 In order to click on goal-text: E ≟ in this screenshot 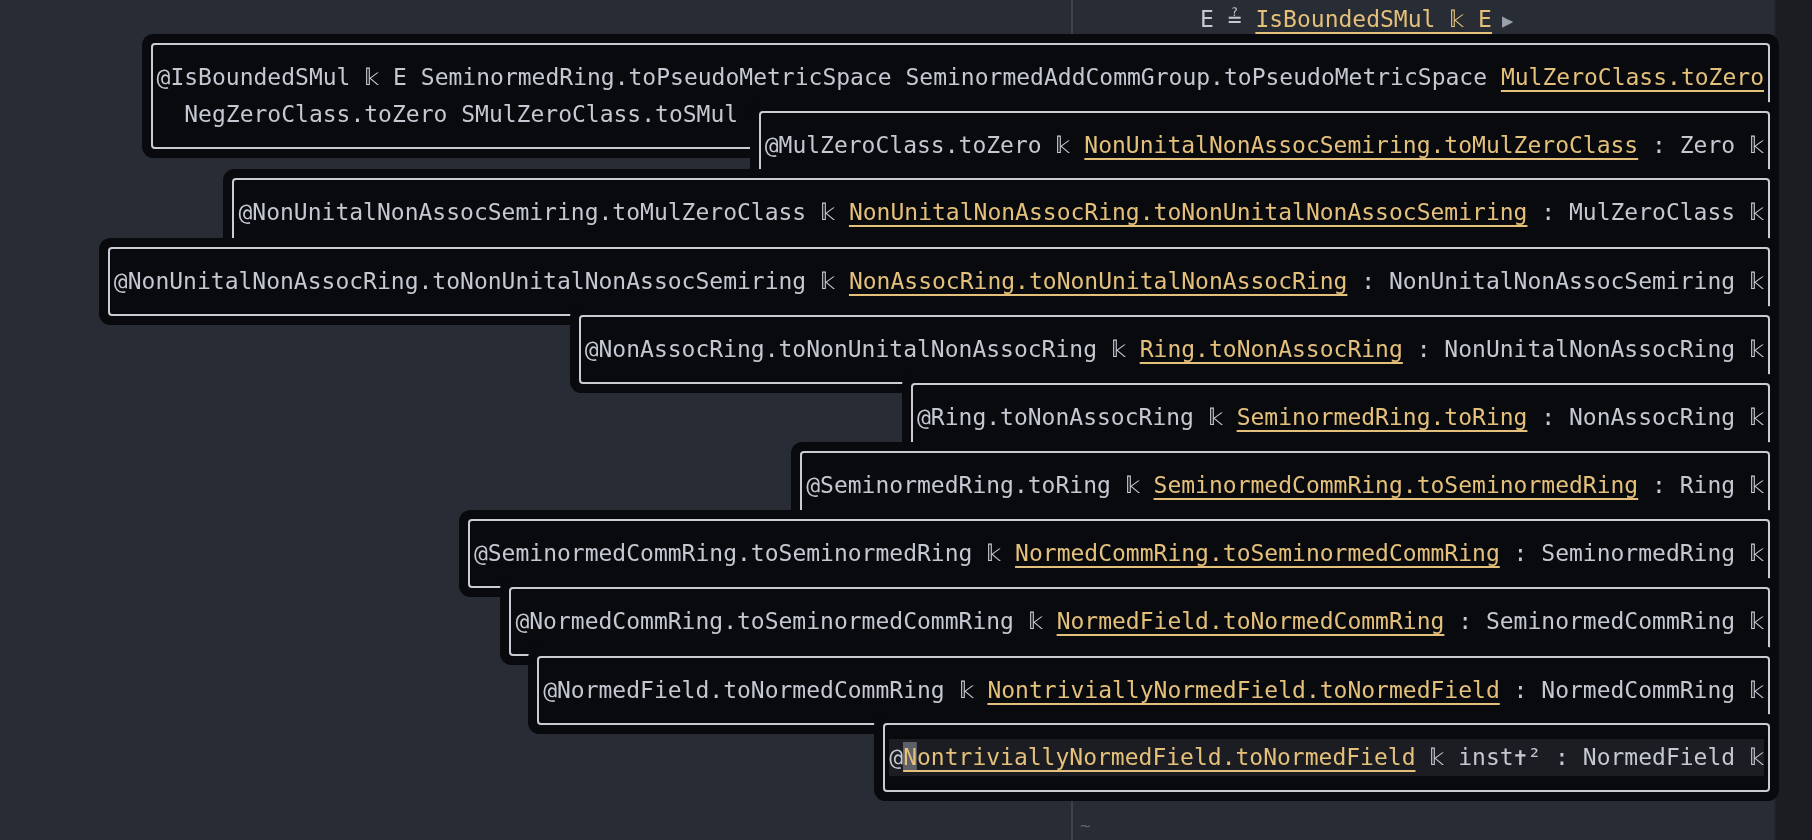, I will do `click(1221, 19)`.